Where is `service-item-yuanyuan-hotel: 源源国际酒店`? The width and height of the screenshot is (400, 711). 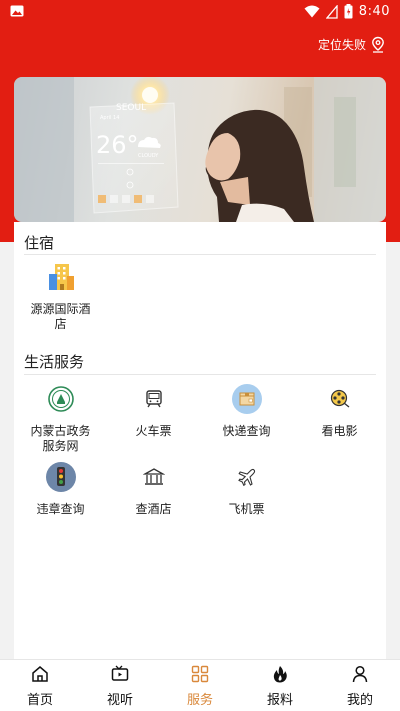
service-item-yuanyuan-hotel: 源源国际酒店 is located at coordinates (60, 297).